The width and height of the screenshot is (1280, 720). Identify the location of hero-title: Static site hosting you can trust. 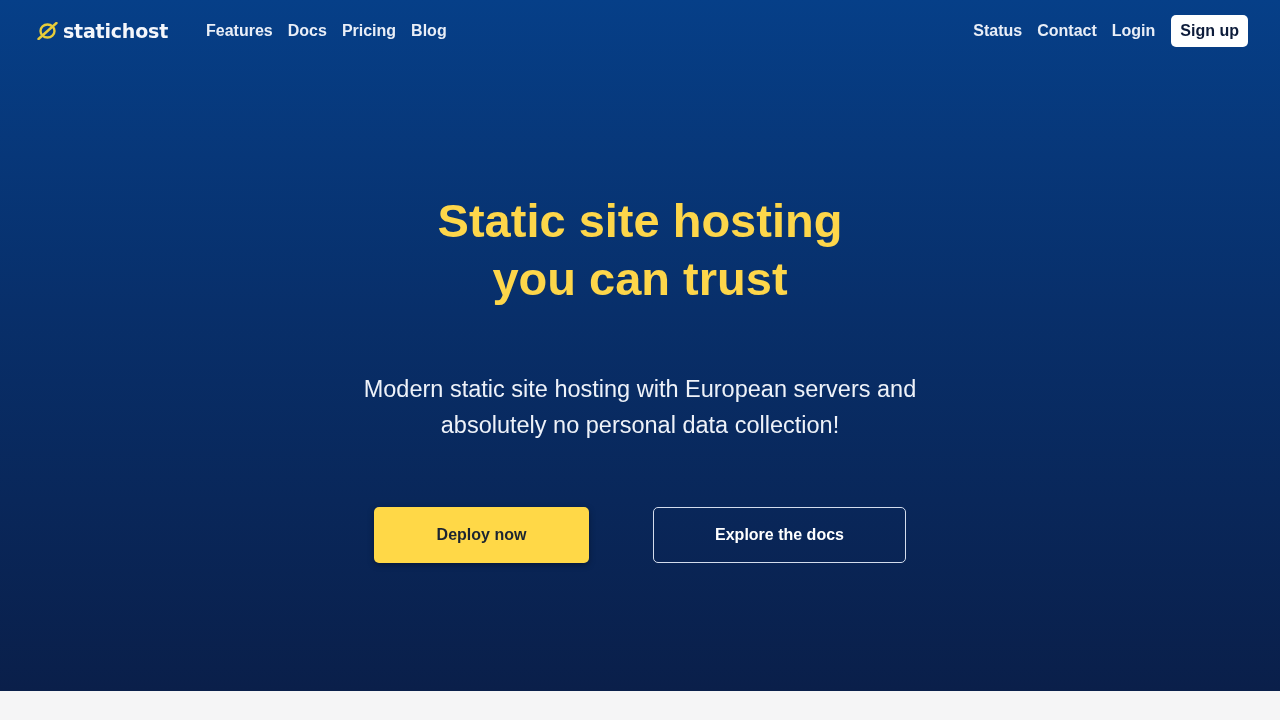
(640, 250).